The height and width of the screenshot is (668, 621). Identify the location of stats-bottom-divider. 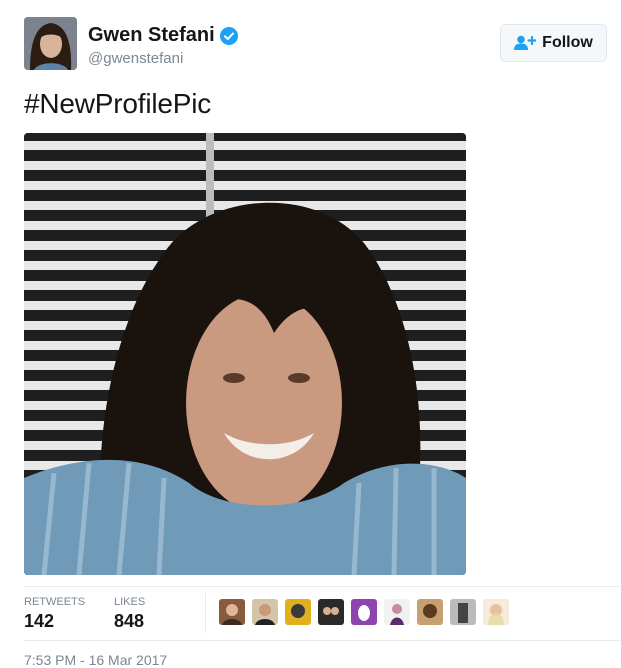
(322, 640).